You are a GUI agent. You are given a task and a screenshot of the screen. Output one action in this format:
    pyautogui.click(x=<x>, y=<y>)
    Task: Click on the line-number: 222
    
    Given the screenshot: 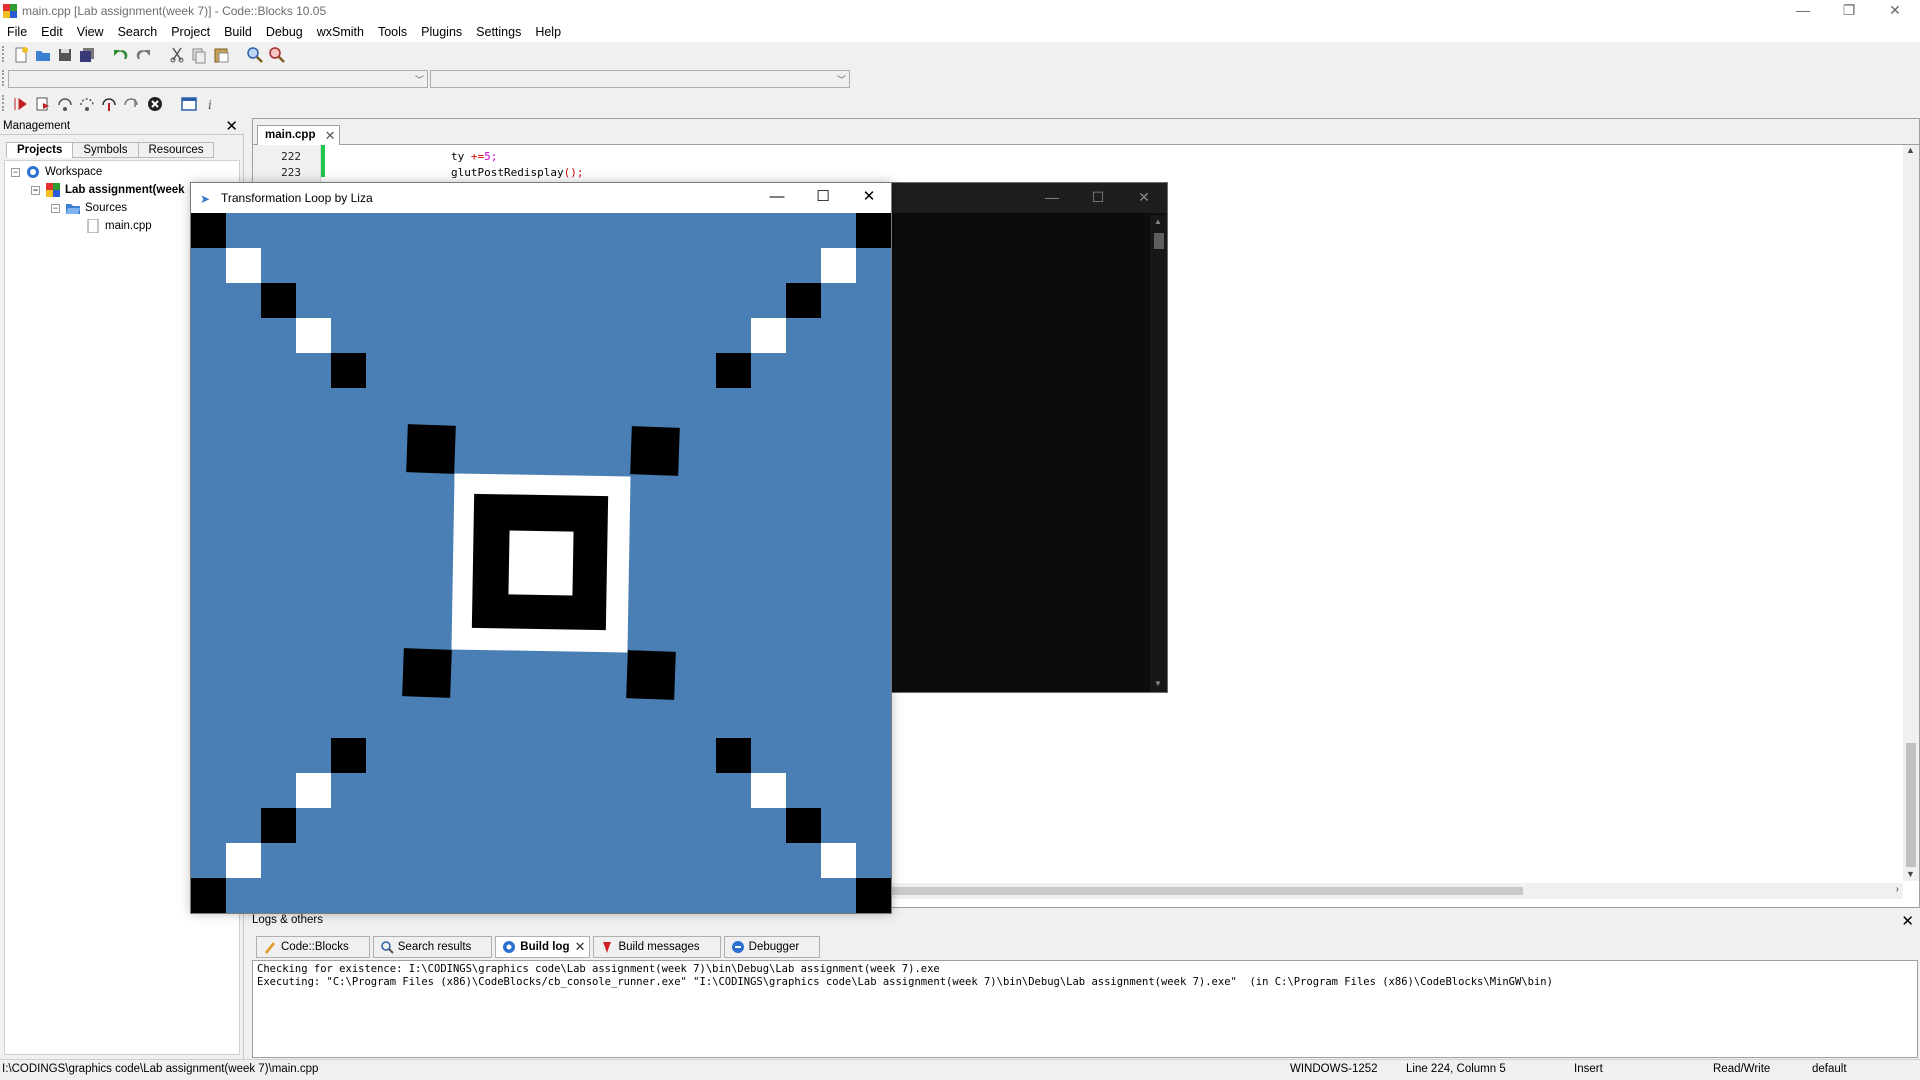 What is the action you would take?
    pyautogui.click(x=291, y=156)
    